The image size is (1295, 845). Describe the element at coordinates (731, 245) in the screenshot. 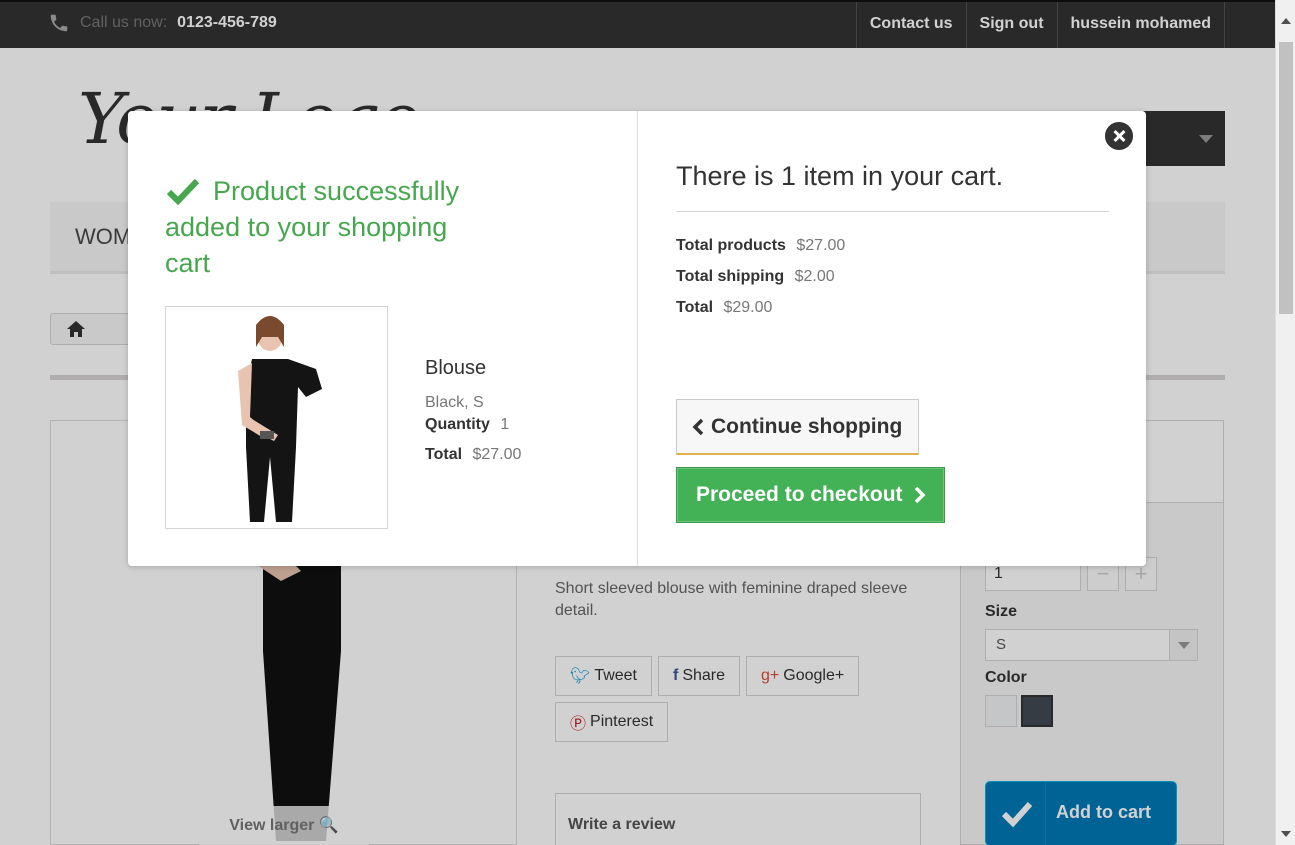

I see `total-products-label: Total products` at that location.